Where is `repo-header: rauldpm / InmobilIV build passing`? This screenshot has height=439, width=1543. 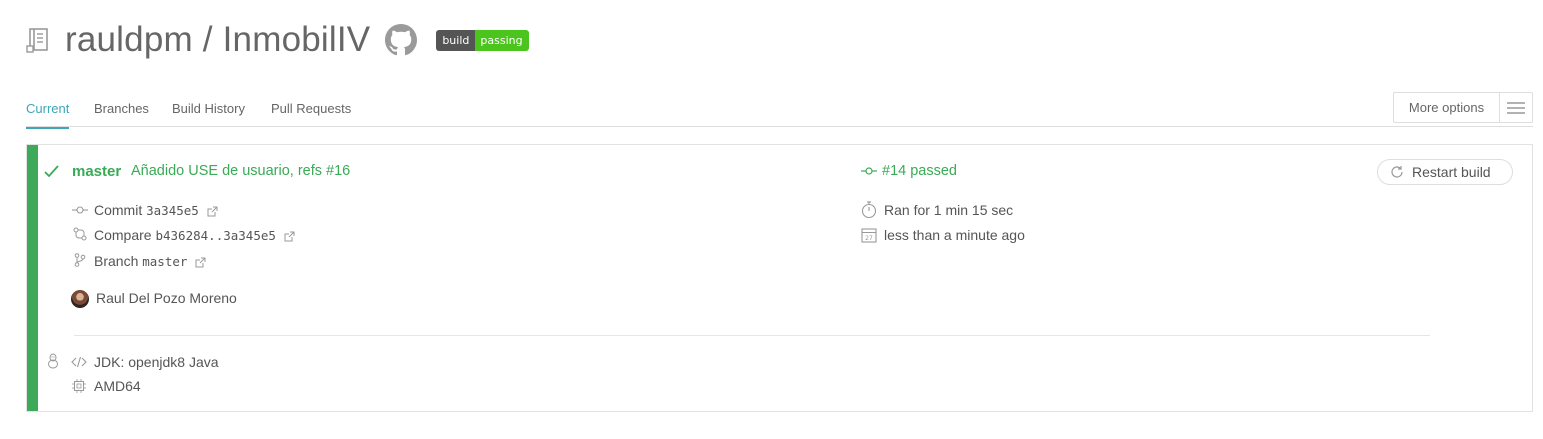
repo-header: rauldpm / InmobilIV build passing is located at coordinates (277, 40).